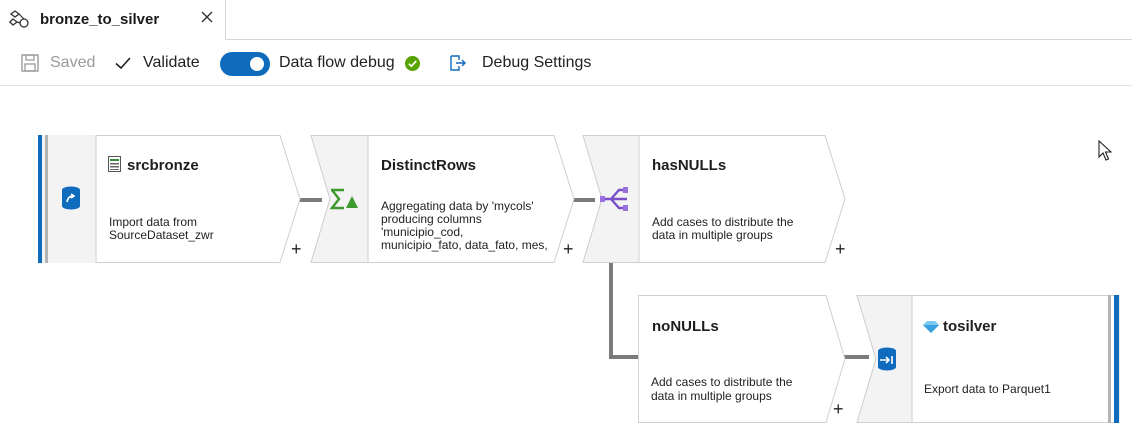 The height and width of the screenshot is (435, 1132). What do you see at coordinates (931, 329) in the screenshot?
I see `parquet-icon` at bounding box center [931, 329].